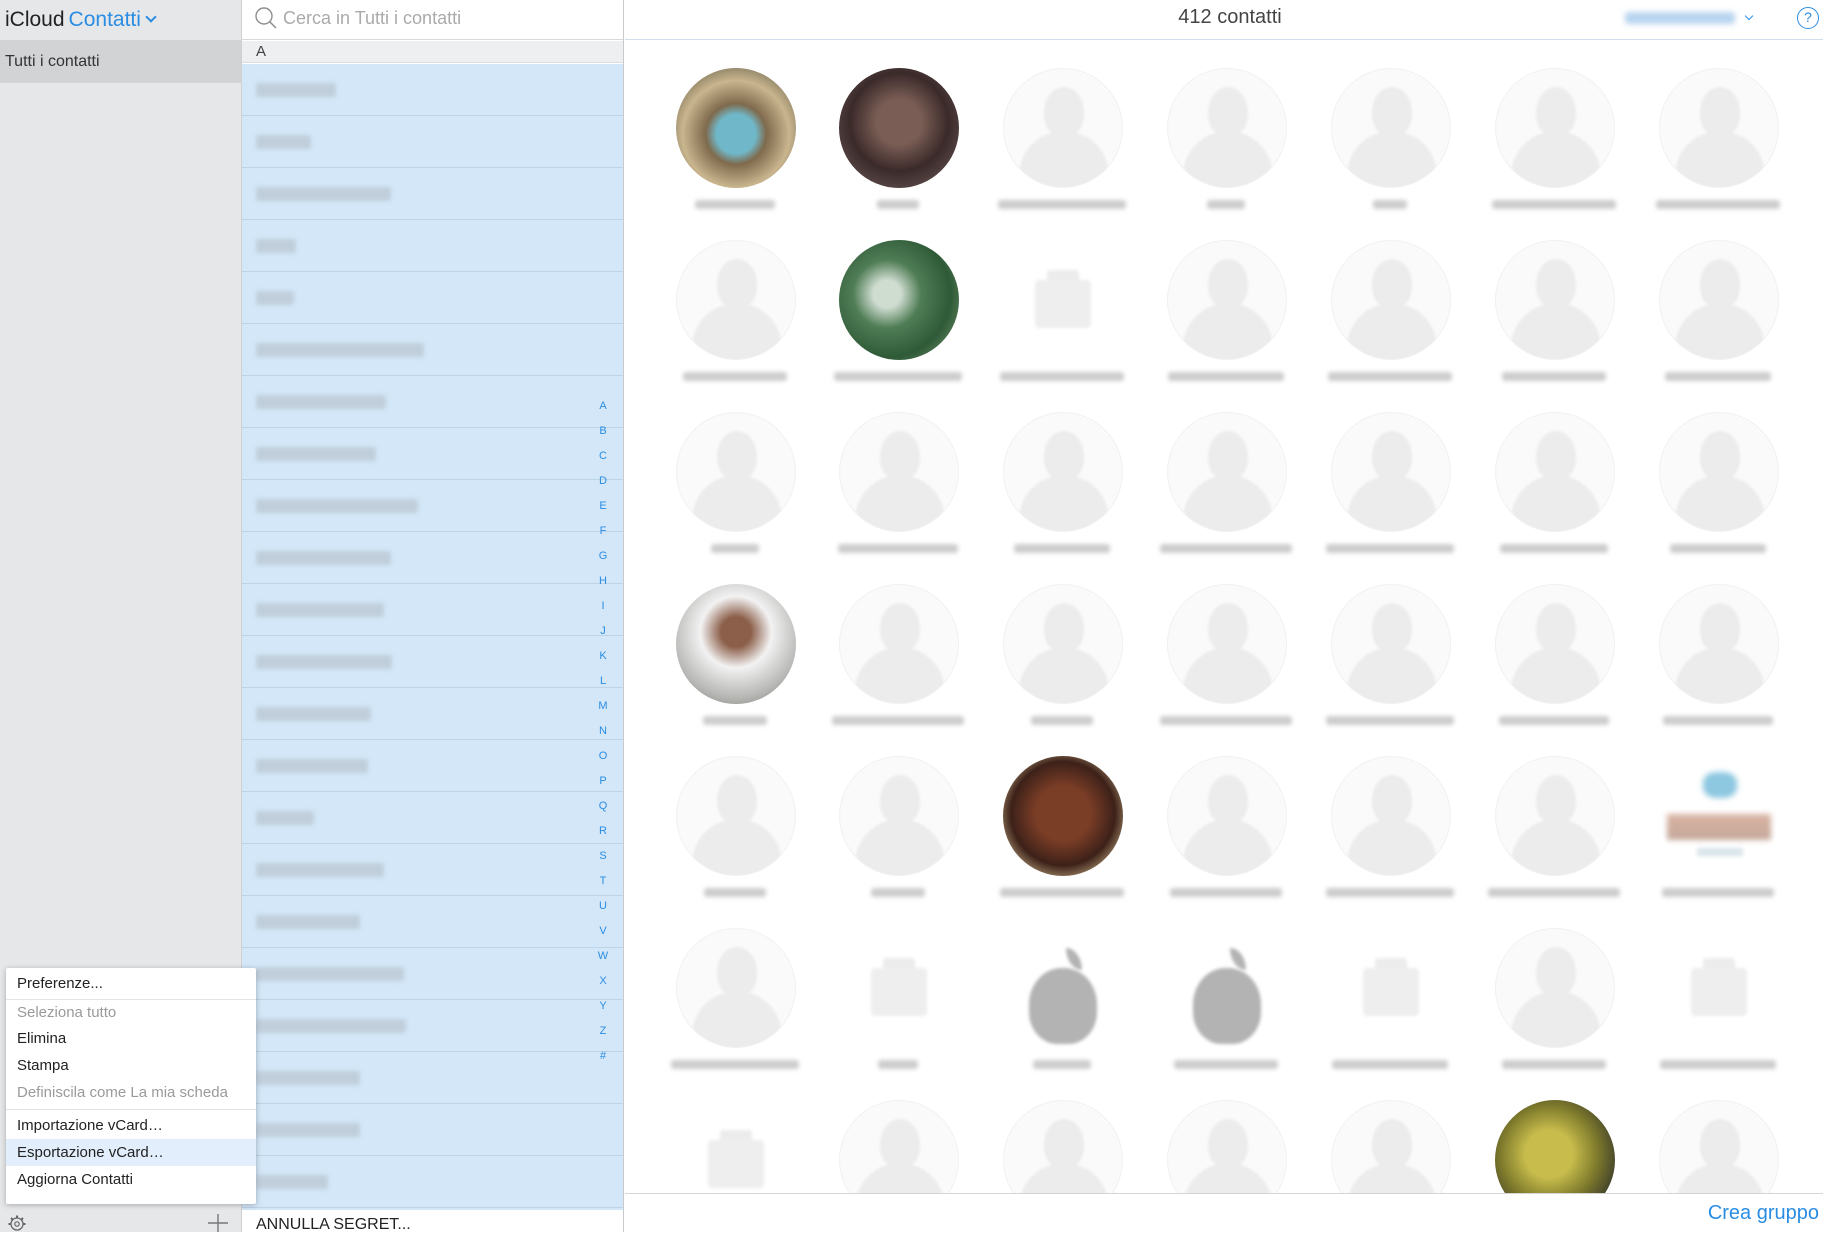 This screenshot has width=1823, height=1237. Describe the element at coordinates (603, 631) in the screenshot. I see `index-letter: J` at that location.